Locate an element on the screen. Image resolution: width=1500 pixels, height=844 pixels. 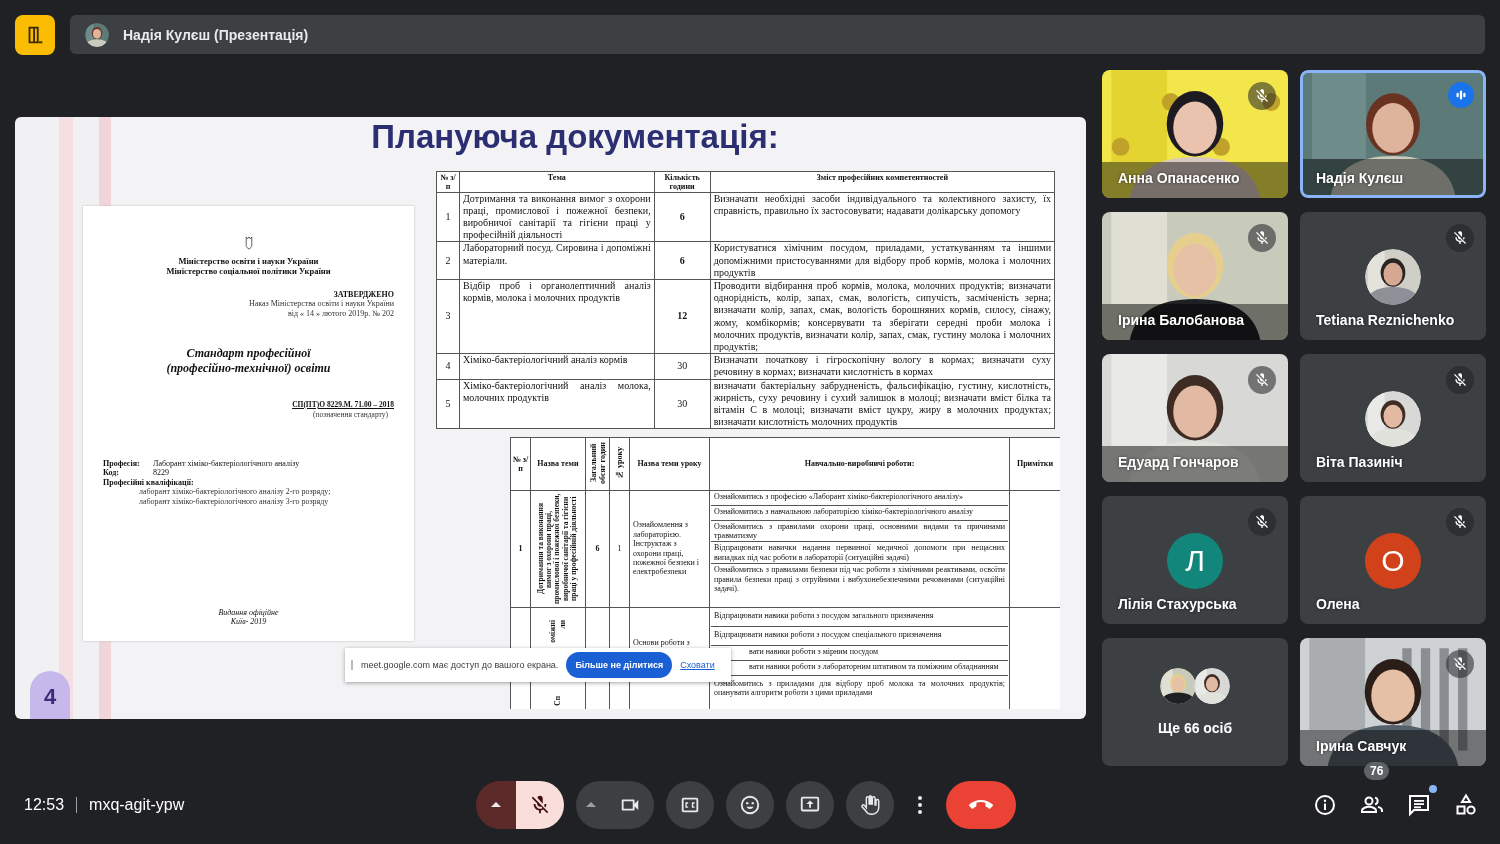
field-label: Код: is located at coordinates (111, 473).